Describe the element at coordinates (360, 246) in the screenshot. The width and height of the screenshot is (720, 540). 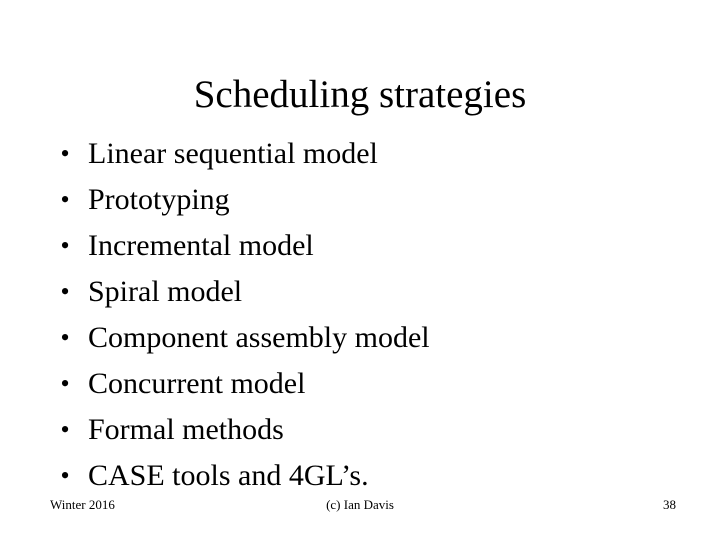
I see `list-item: • Incremental model` at that location.